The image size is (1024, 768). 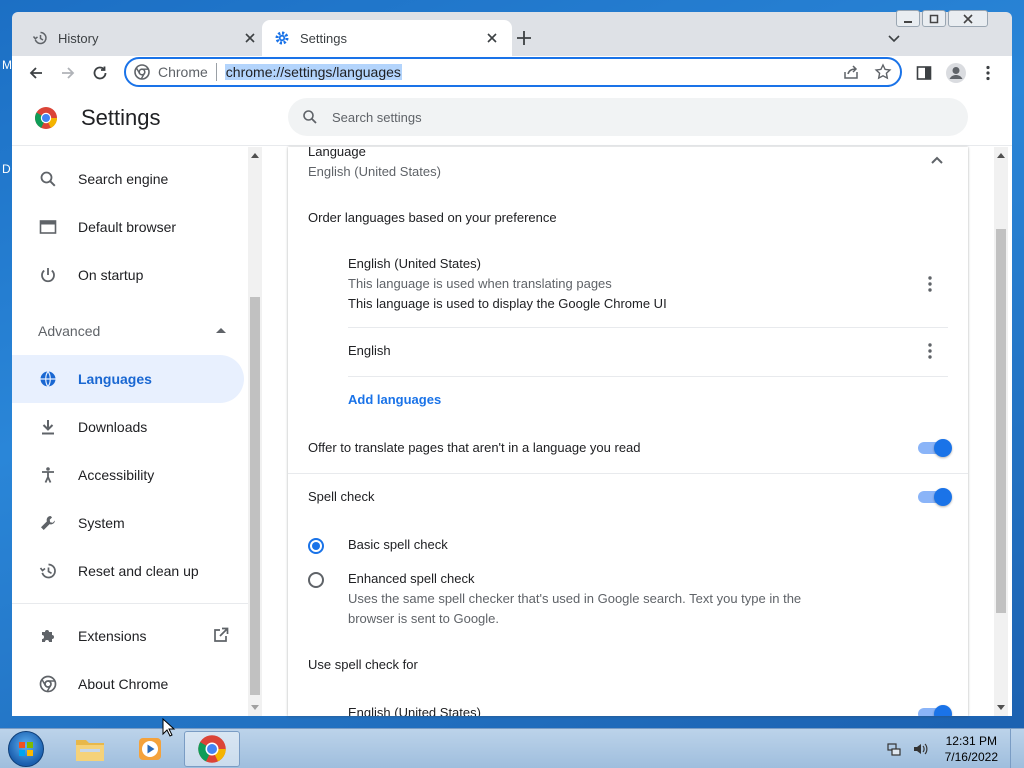 I want to click on close-window-button, so click(x=968, y=18).